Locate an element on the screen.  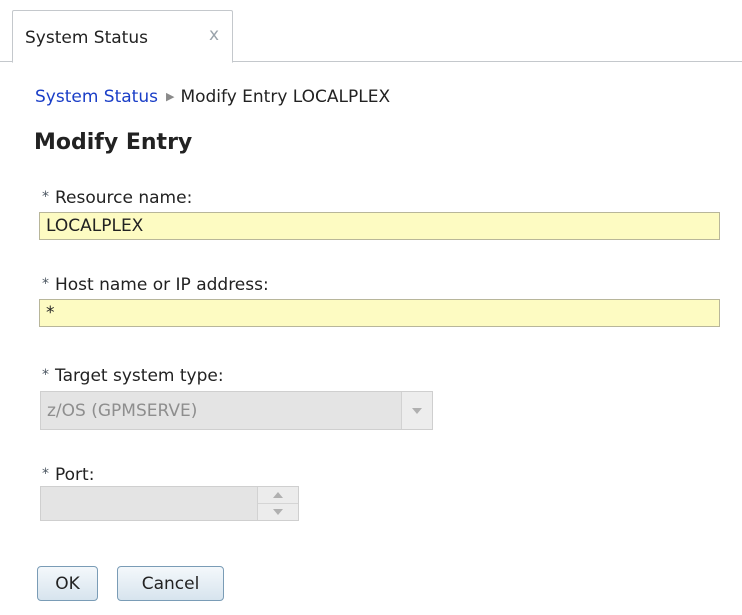
tab-label: System Status is located at coordinates (86, 38).